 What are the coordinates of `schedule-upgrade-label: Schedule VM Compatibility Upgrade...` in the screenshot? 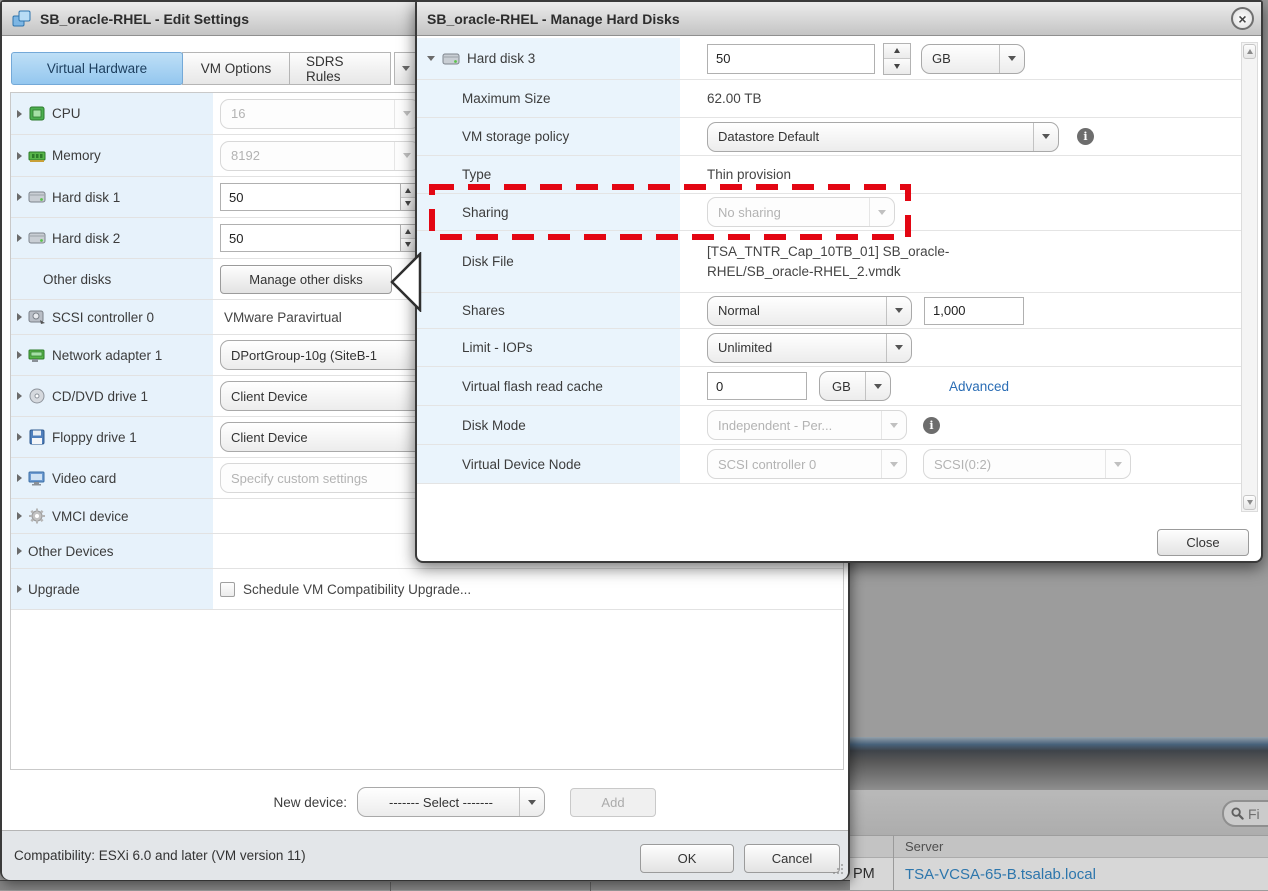 It's located at (357, 589).